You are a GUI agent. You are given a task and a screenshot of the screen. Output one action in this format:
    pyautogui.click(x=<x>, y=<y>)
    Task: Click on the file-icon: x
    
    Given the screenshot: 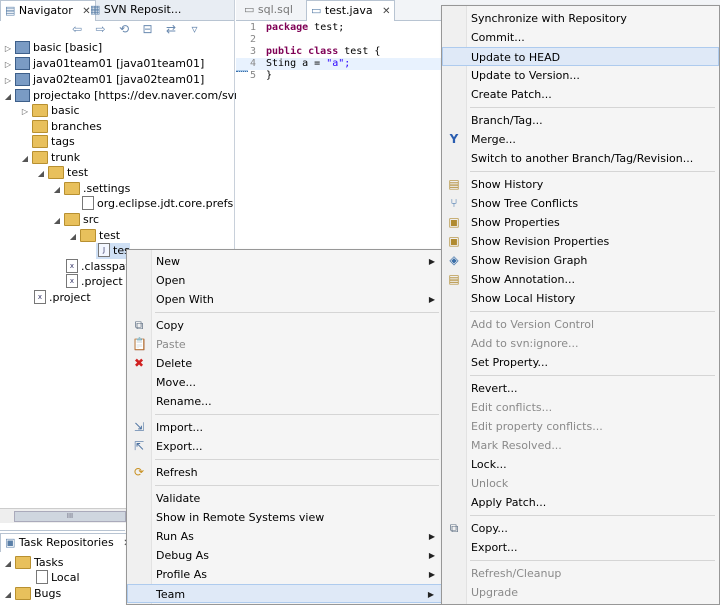 What is the action you would take?
    pyautogui.click(x=72, y=281)
    